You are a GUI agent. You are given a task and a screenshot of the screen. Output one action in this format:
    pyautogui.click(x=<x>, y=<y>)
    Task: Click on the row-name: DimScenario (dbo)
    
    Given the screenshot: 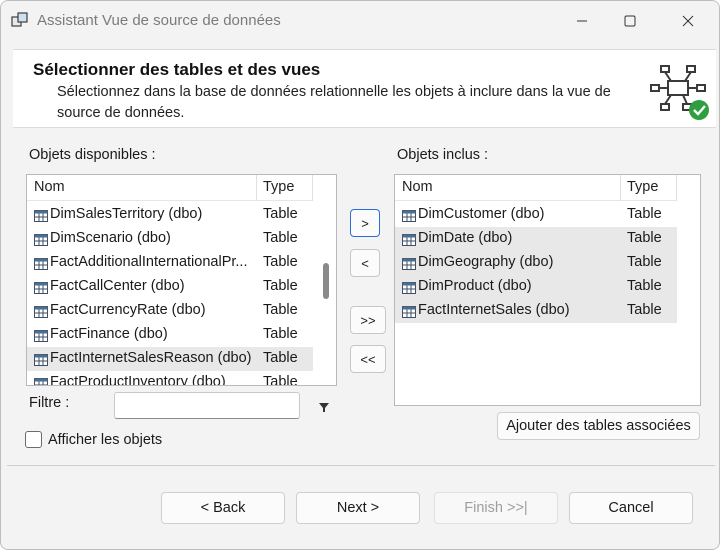 What is the action you would take?
    pyautogui.click(x=110, y=238)
    